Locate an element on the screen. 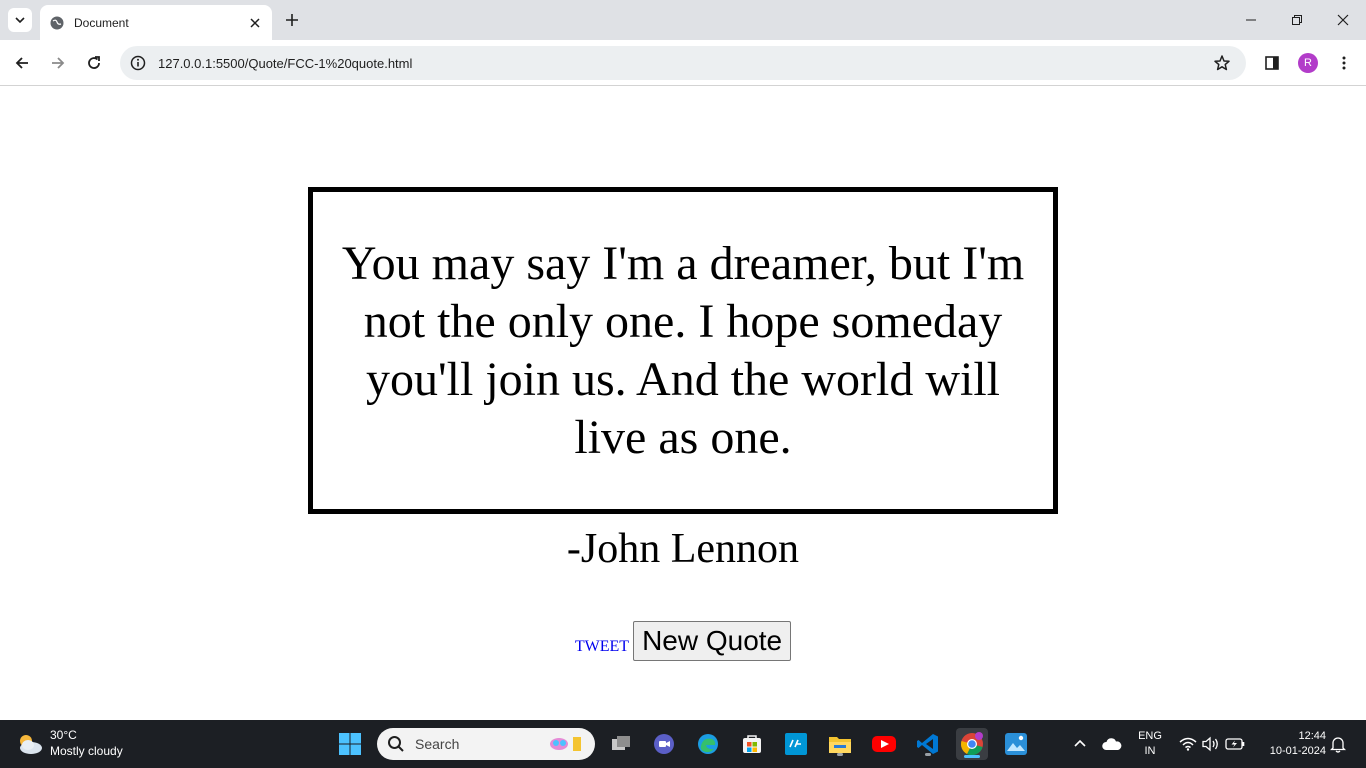 Image resolution: width=1366 pixels, height=768 pixels. arrow-right-icon is located at coordinates (58, 63).